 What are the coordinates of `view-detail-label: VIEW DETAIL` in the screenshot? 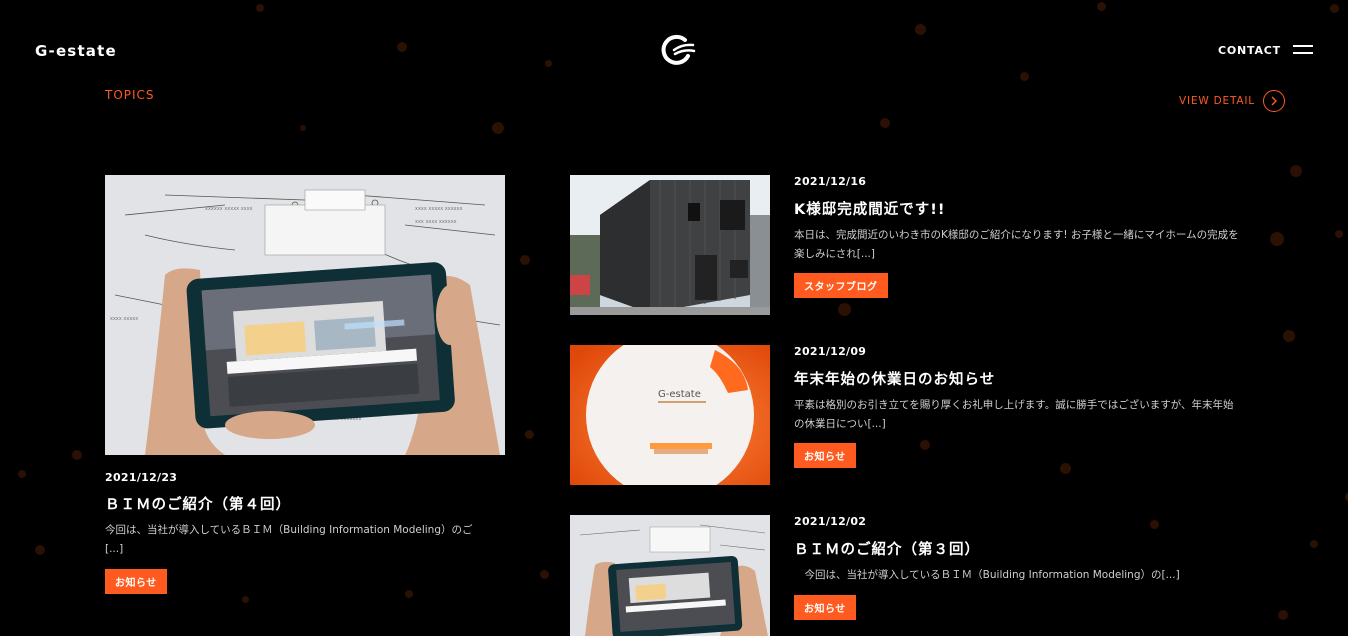 It's located at (1217, 101).